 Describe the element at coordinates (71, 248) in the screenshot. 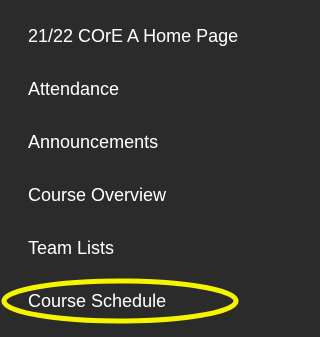

I see `menu-item-team-lists: Team Lists` at that location.